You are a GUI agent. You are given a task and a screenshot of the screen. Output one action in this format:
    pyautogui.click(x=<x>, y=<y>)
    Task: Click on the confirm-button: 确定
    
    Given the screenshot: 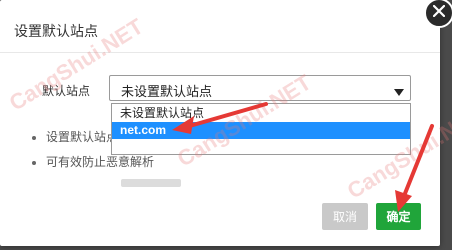 What is the action you would take?
    pyautogui.click(x=398, y=216)
    